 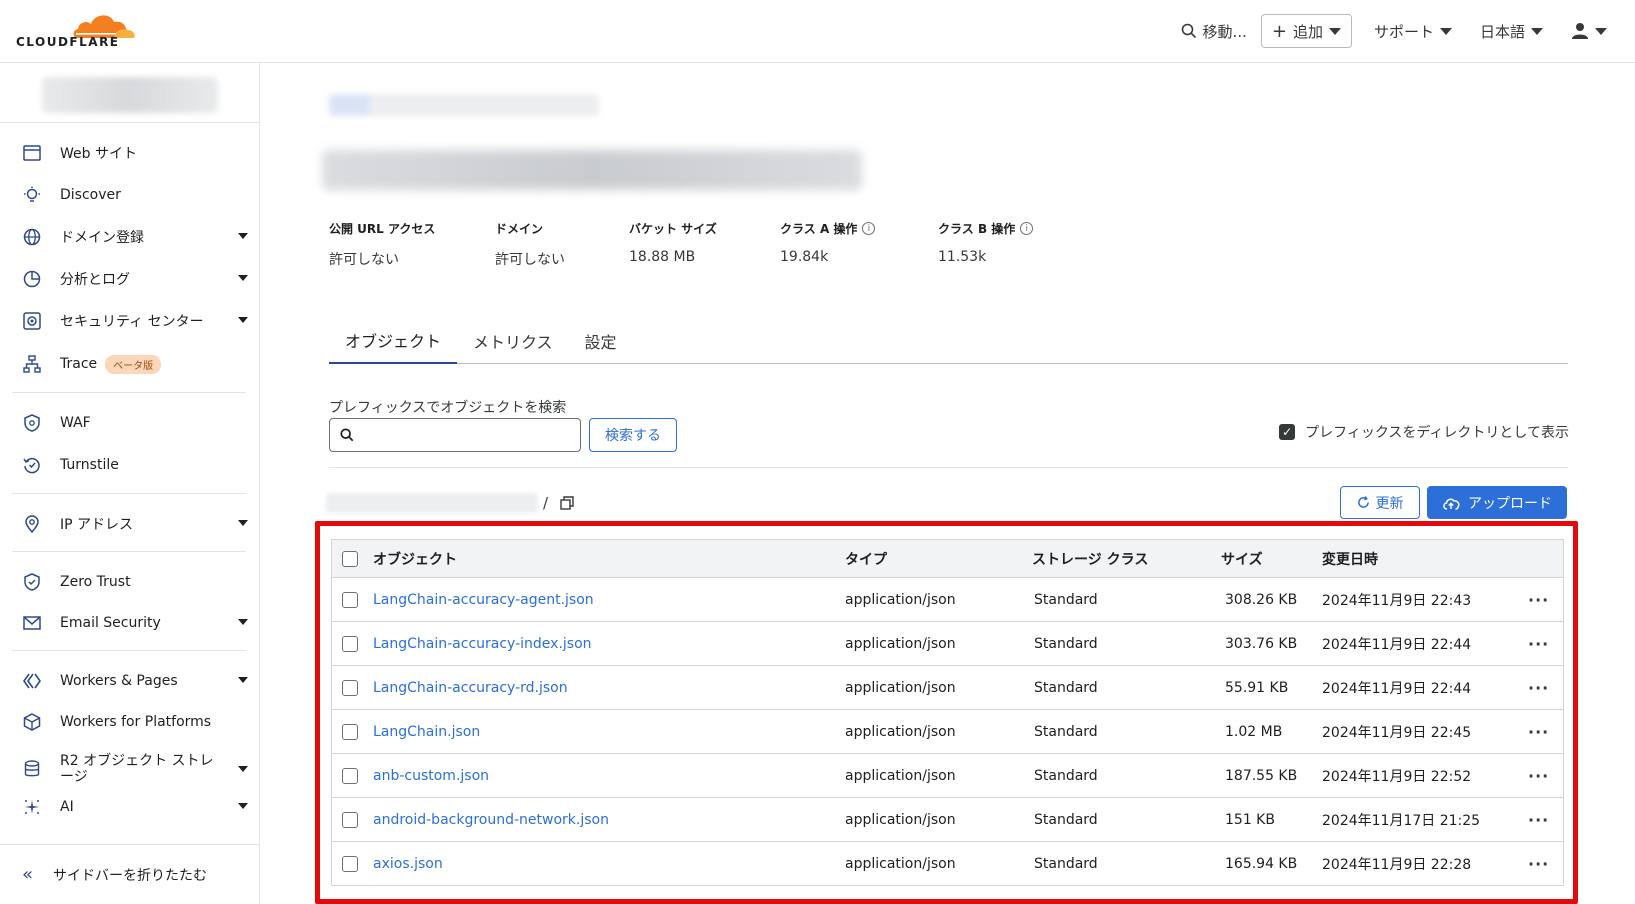 What do you see at coordinates (819, 229) in the screenshot?
I see `stat-label: クラス A 操作` at bounding box center [819, 229].